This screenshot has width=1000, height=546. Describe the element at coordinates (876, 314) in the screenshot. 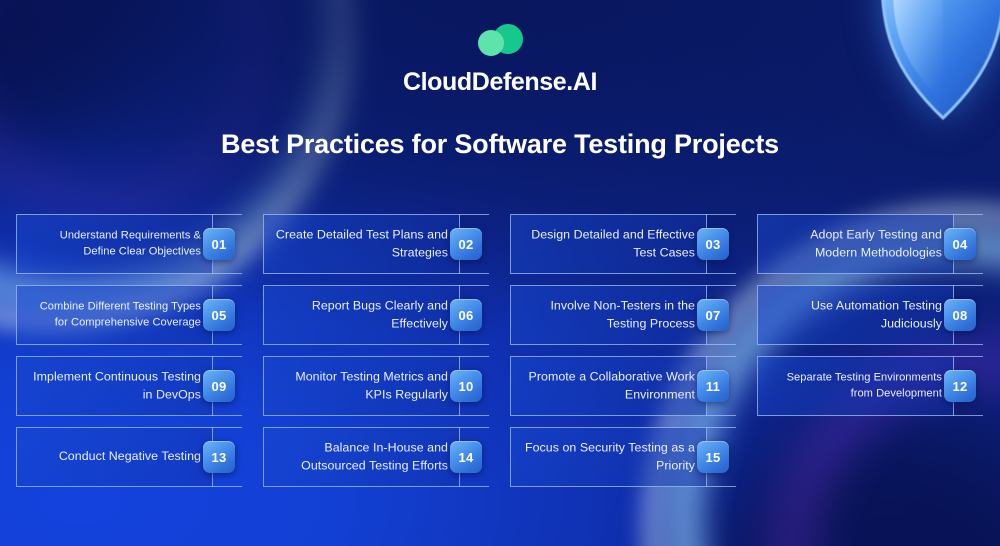

I see `practice-card-label: Use Automation Testing Judiciously` at that location.